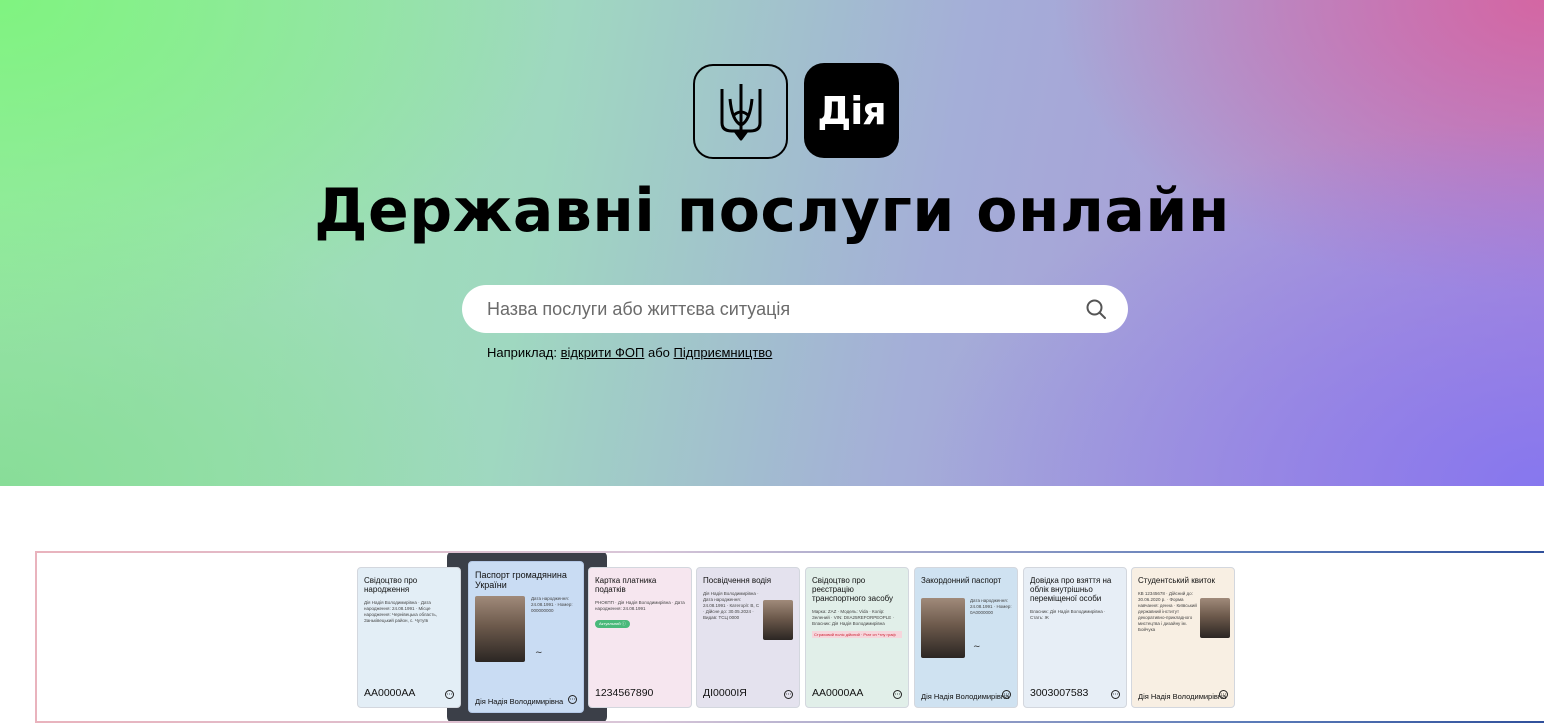 The height and width of the screenshot is (723, 1544). I want to click on examples-prefix: Наприклад:, so click(522, 352).